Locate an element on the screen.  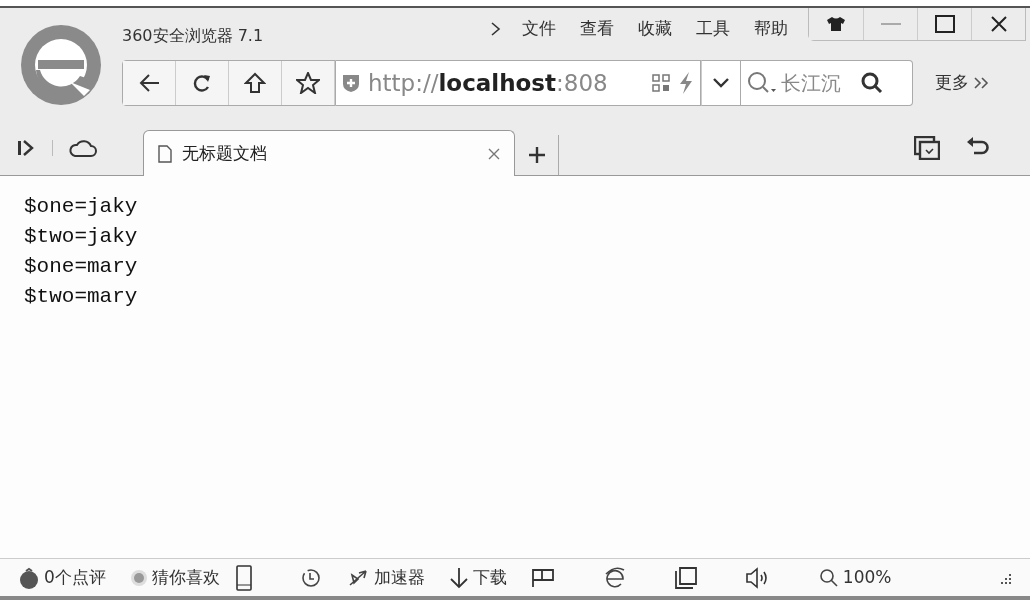
search-input: 长江沉 is located at coordinates (819, 83).